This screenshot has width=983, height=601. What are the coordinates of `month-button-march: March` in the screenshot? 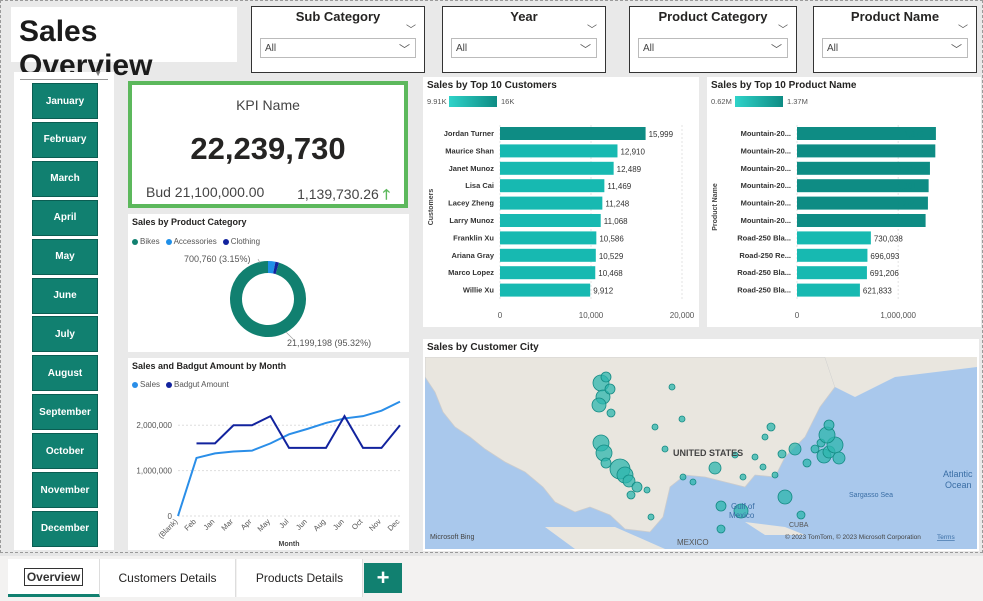 It's located at (65, 178).